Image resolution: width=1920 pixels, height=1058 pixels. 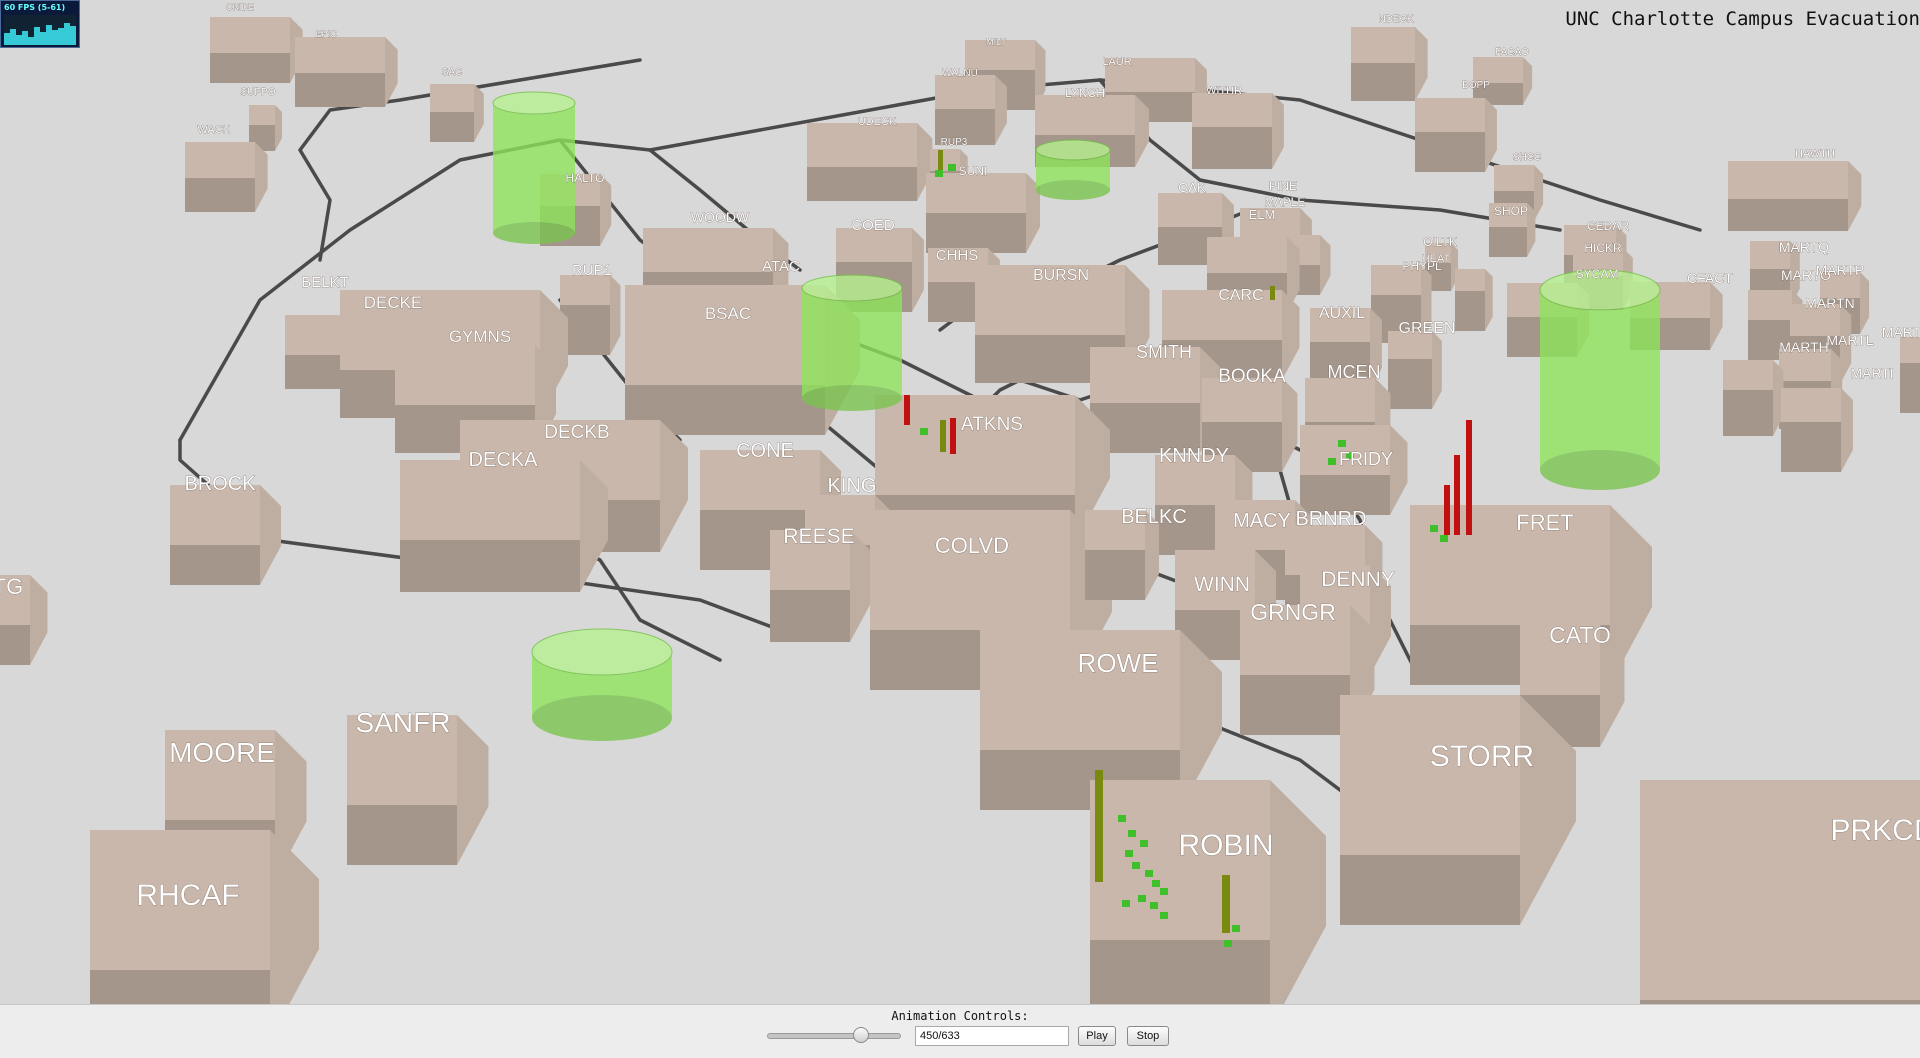 What do you see at coordinates (213, 130) in the screenshot?
I see `building-label: WACH` at bounding box center [213, 130].